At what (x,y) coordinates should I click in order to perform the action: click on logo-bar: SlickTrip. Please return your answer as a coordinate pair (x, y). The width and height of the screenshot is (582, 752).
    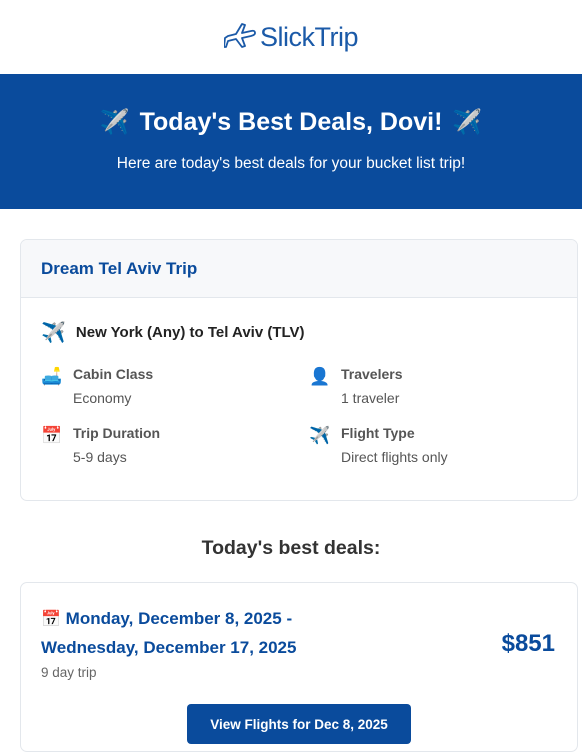
    Looking at the image, I should click on (291, 37).